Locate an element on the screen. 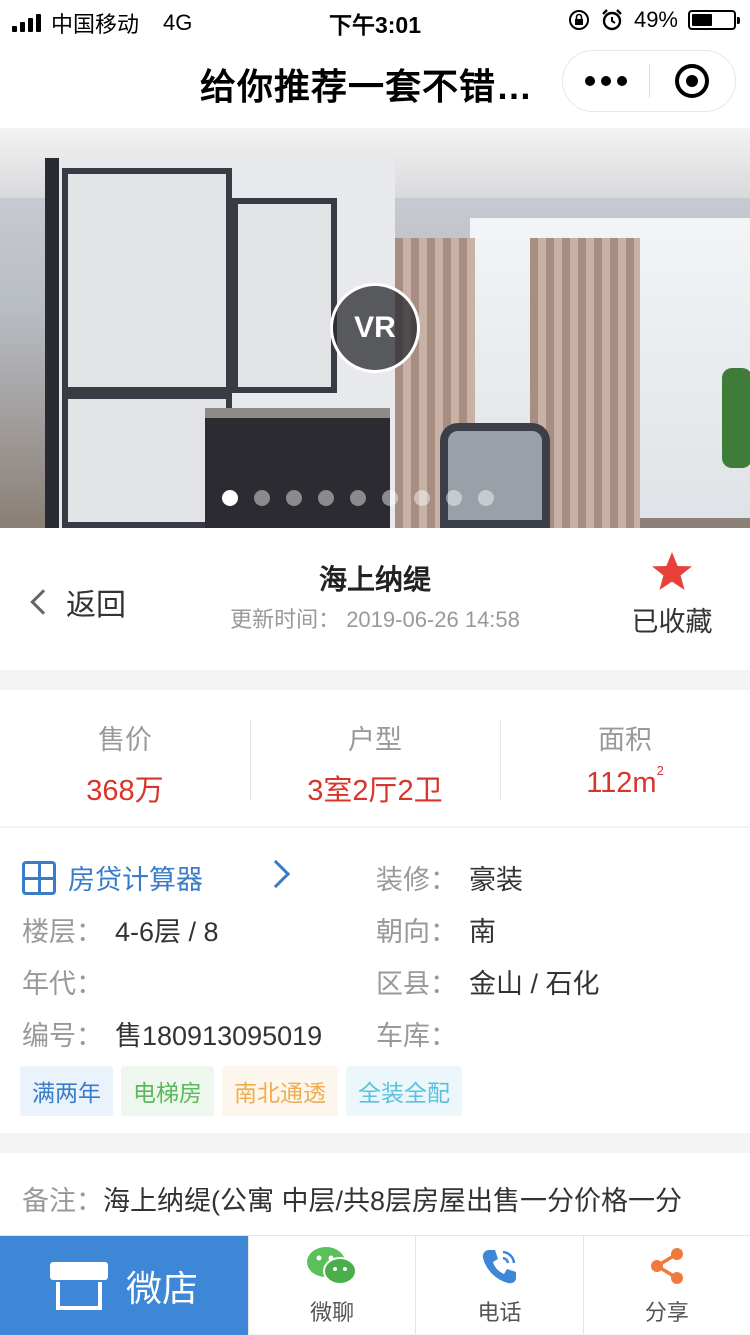 Image resolution: width=750 pixels, height=1335 pixels. key-stats: 售价 368万 户型 3室2厅2卫 面积 112m2 is located at coordinates (375, 758).